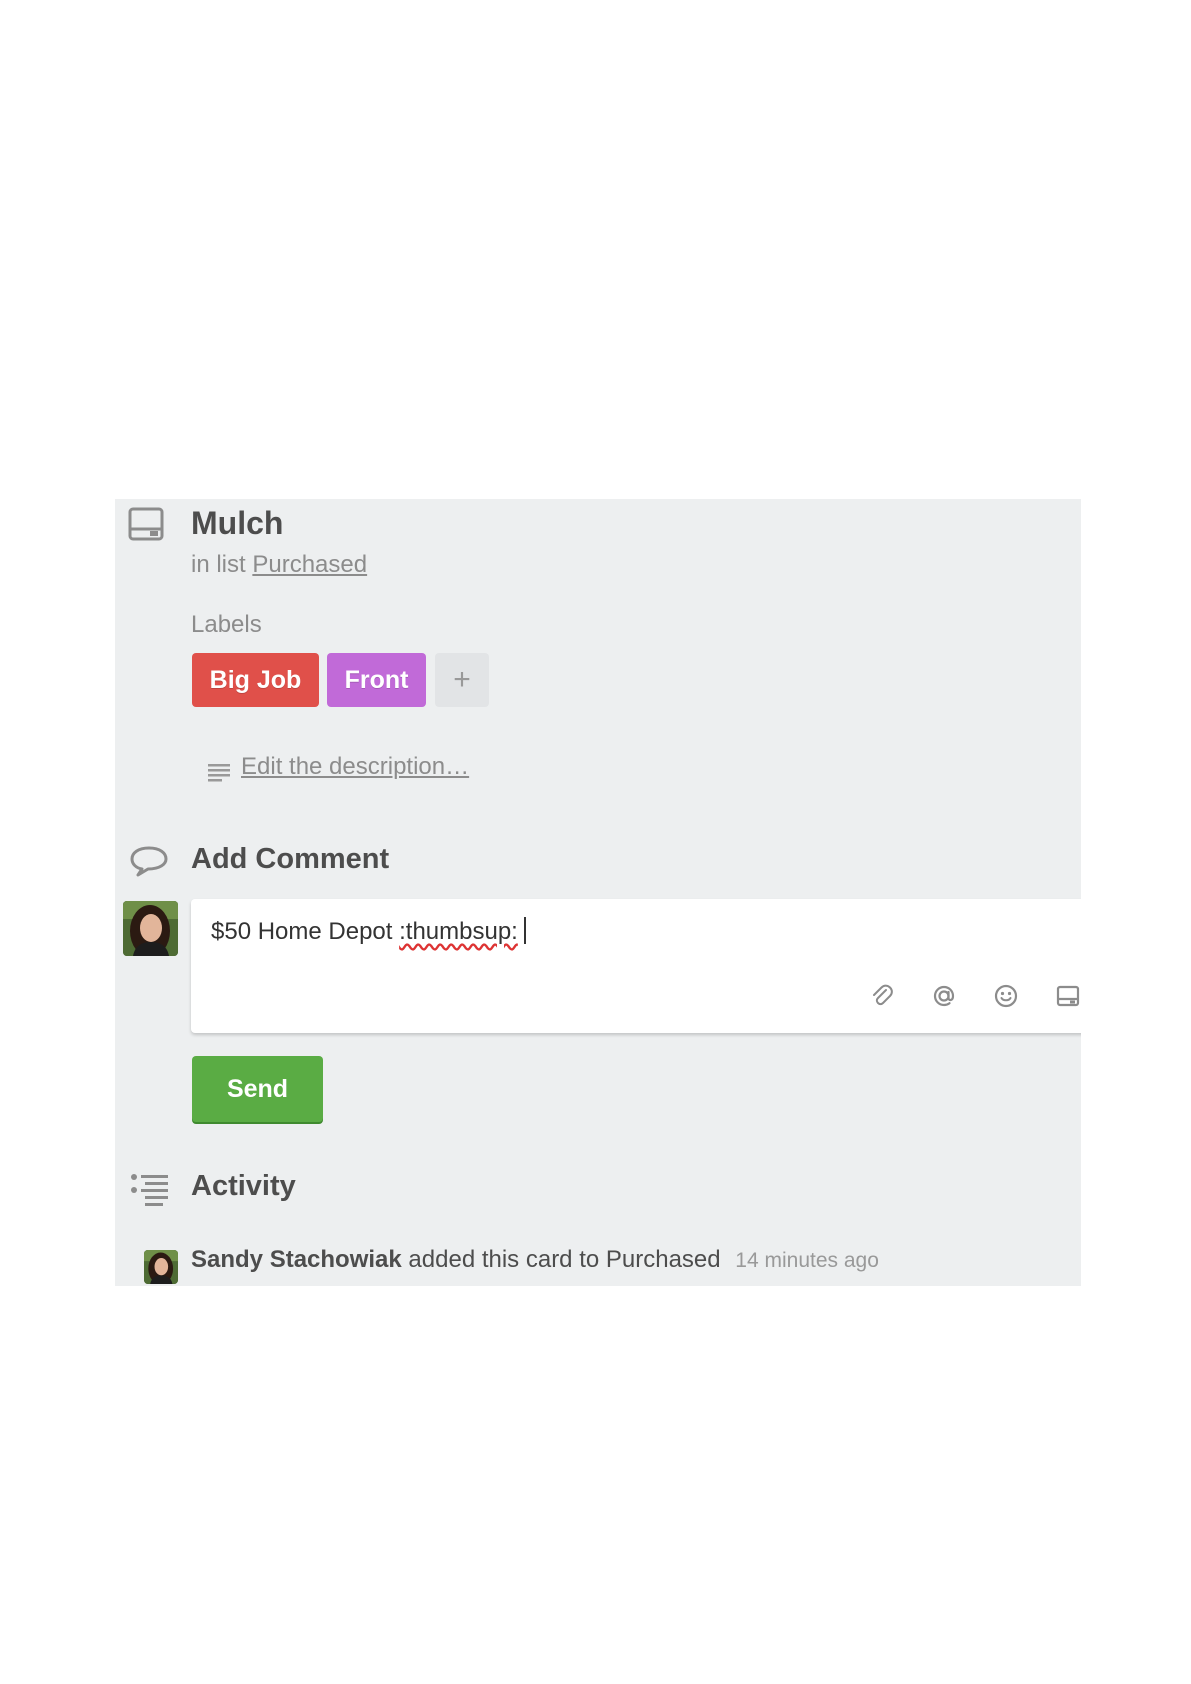 The image size is (1191, 1684). What do you see at coordinates (296, 1259) in the screenshot?
I see `activity-member-name: Sandy Stachowiak` at bounding box center [296, 1259].